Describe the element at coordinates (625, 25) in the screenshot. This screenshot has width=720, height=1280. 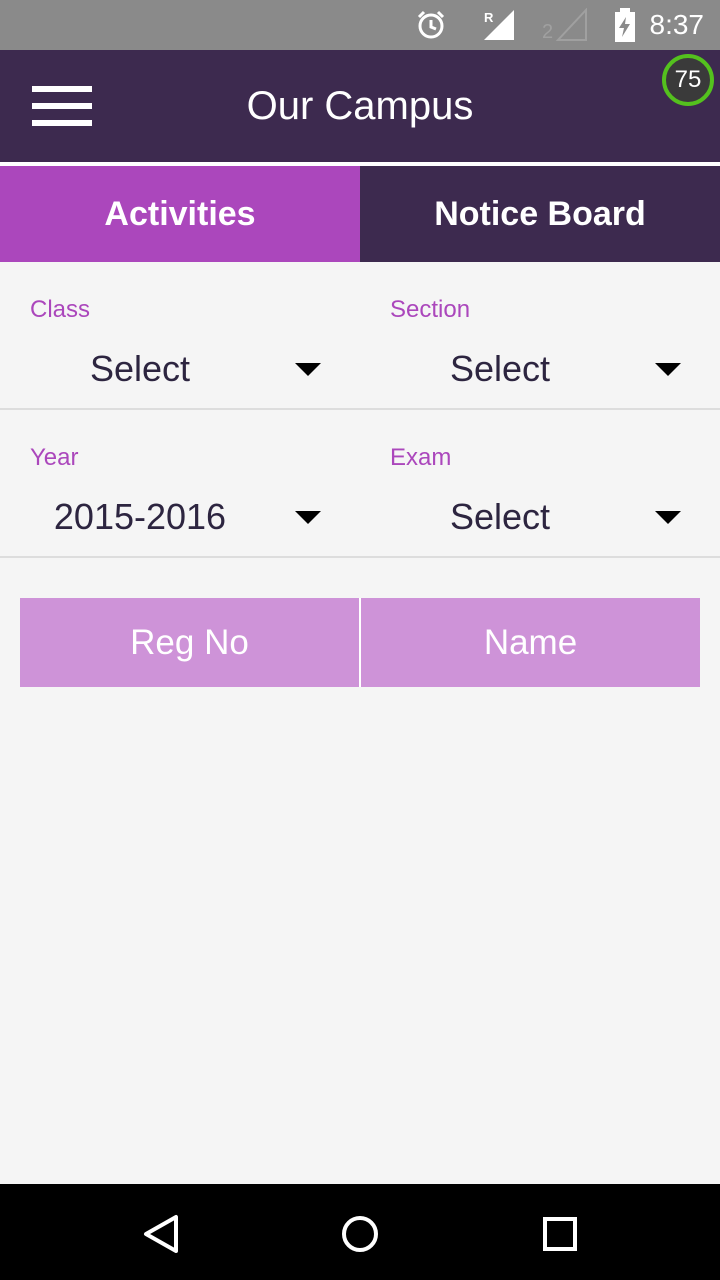
I see `battery-charging-icon` at that location.